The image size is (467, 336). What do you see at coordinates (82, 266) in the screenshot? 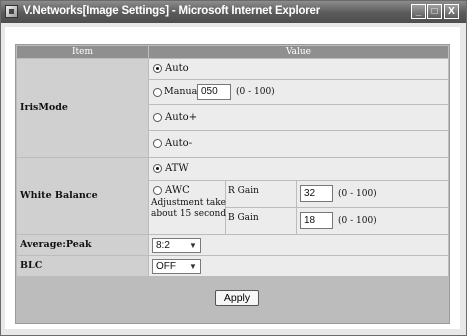
I see `blc-label: BLC` at bounding box center [82, 266].